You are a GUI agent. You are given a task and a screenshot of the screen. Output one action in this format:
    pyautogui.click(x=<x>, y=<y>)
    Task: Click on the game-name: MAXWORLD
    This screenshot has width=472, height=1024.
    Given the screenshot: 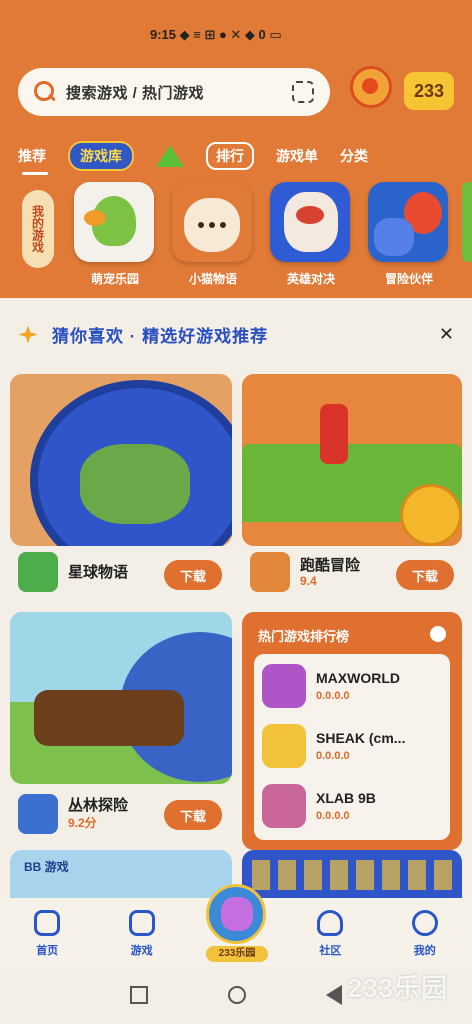 What is the action you would take?
    pyautogui.click(x=358, y=678)
    